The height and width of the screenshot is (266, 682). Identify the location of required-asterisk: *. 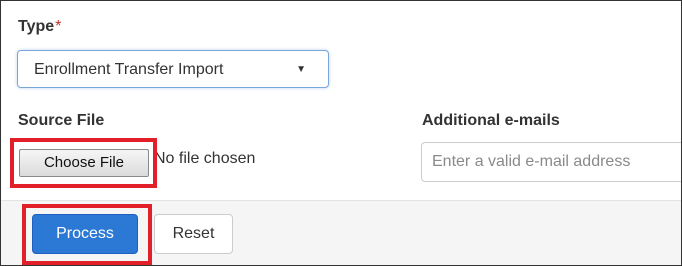
(58, 26).